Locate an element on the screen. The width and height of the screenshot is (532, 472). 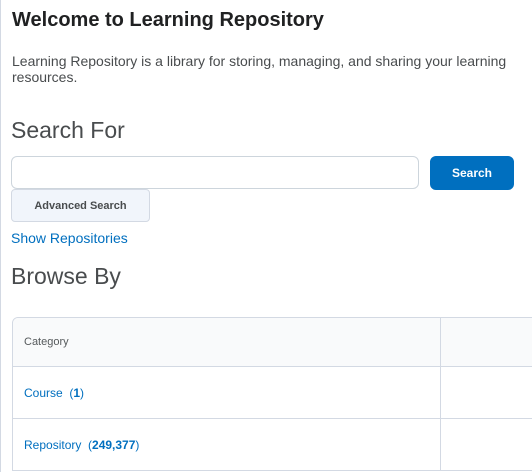
table-cell: Course (1) is located at coordinates (227, 392).